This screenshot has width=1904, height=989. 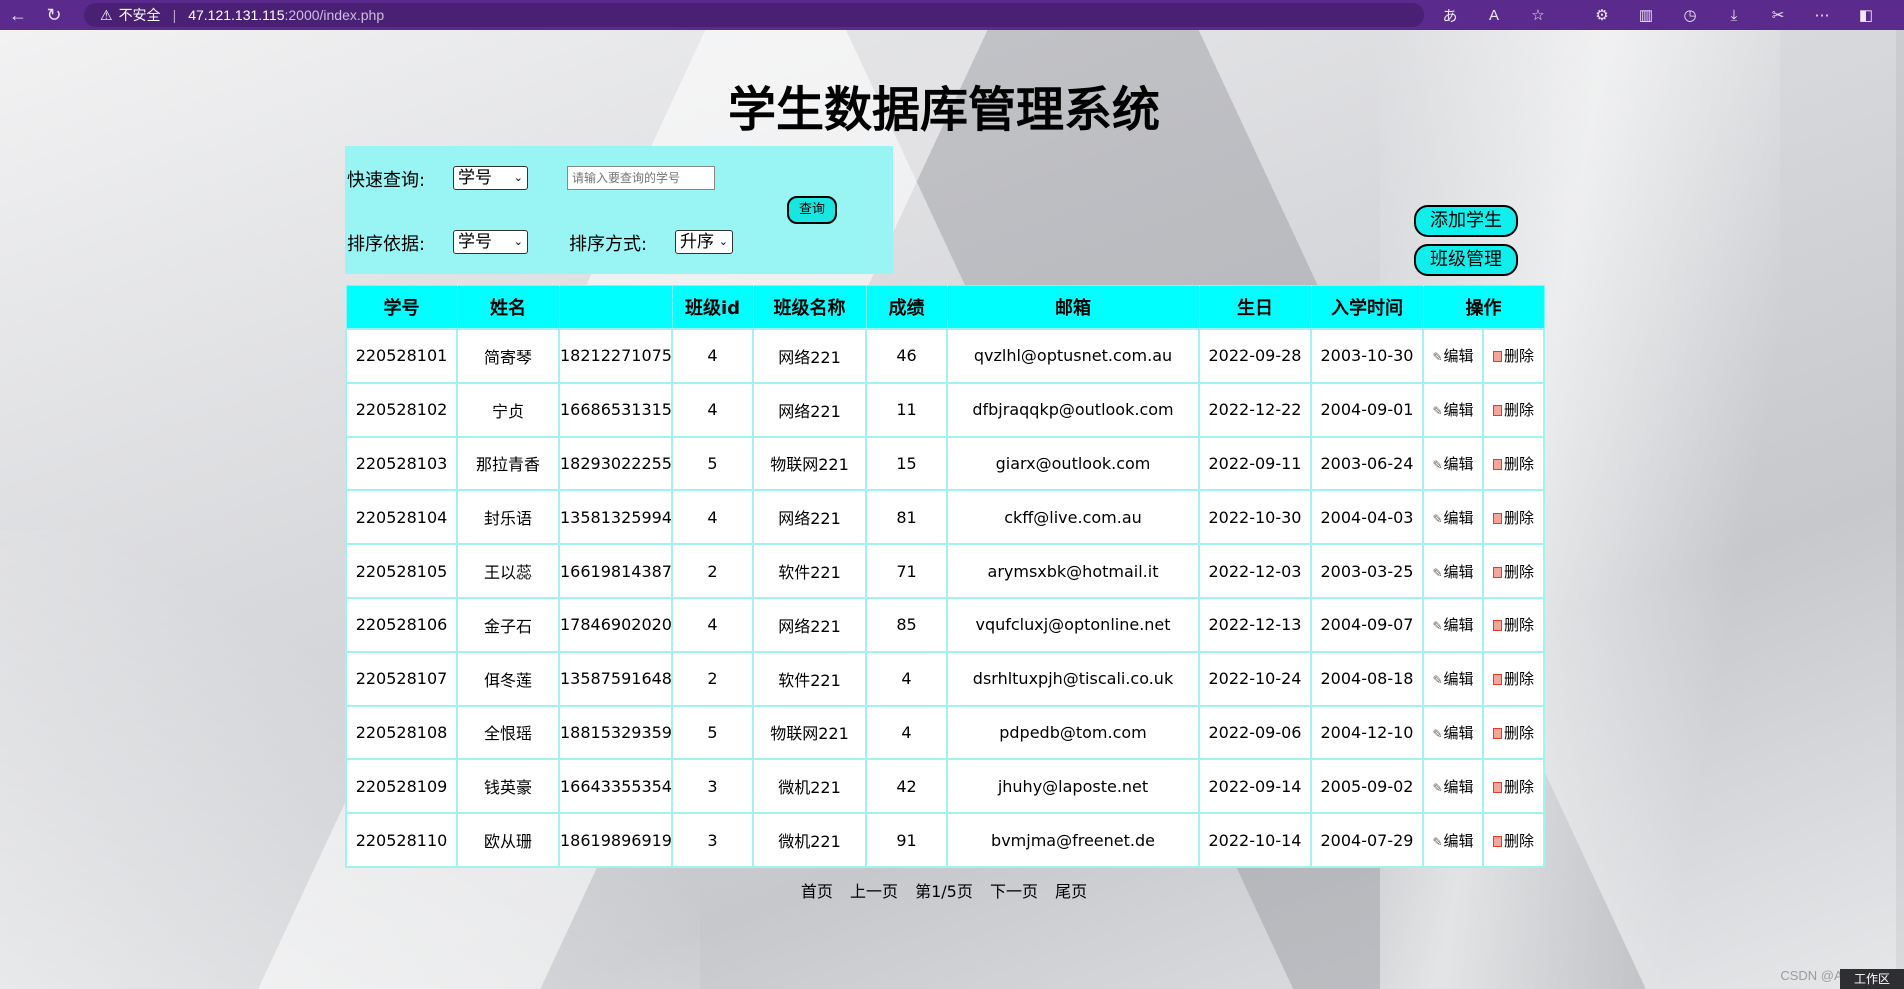 I want to click on address-bar: ⚠ 不安全 | 47.121.131.115:2000/index.php, so click(x=754, y=15).